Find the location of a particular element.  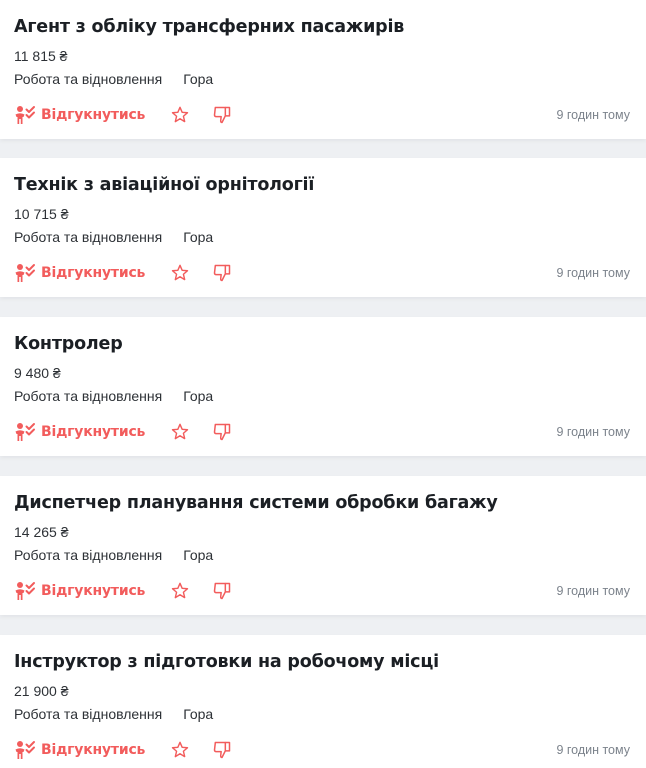

vacancy-salary: 11 815 ₴ is located at coordinates (41, 56).